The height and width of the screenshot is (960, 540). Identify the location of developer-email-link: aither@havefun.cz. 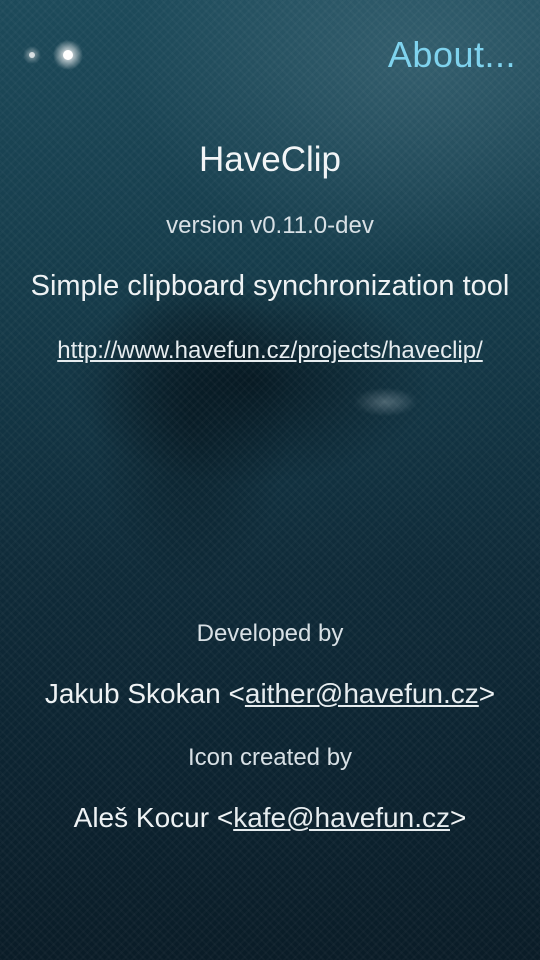
(362, 693).